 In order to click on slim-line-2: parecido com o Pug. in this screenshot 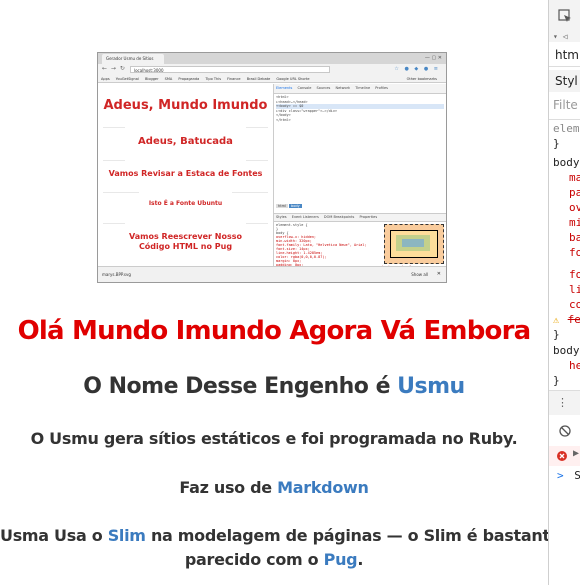, I will do `click(274, 560)`.